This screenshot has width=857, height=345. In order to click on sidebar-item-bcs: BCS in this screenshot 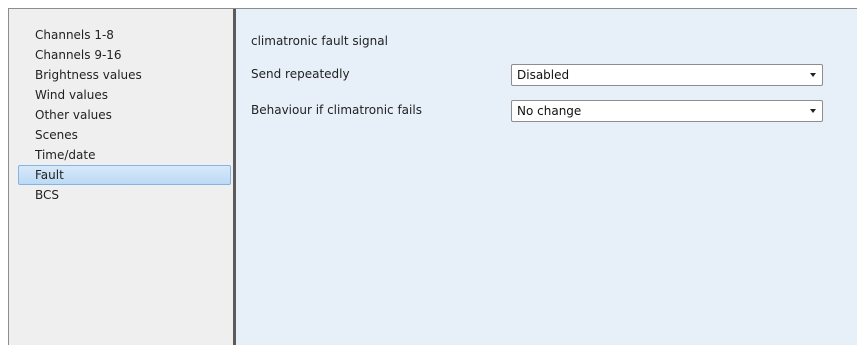, I will do `click(124, 195)`.